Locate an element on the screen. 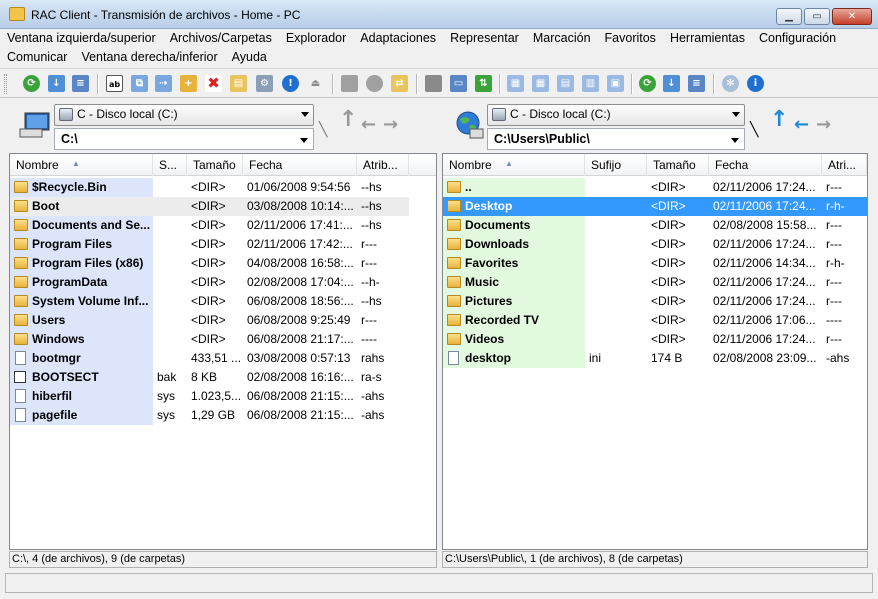  left-drive-select: C - Disco local (C:) is located at coordinates (184, 115).